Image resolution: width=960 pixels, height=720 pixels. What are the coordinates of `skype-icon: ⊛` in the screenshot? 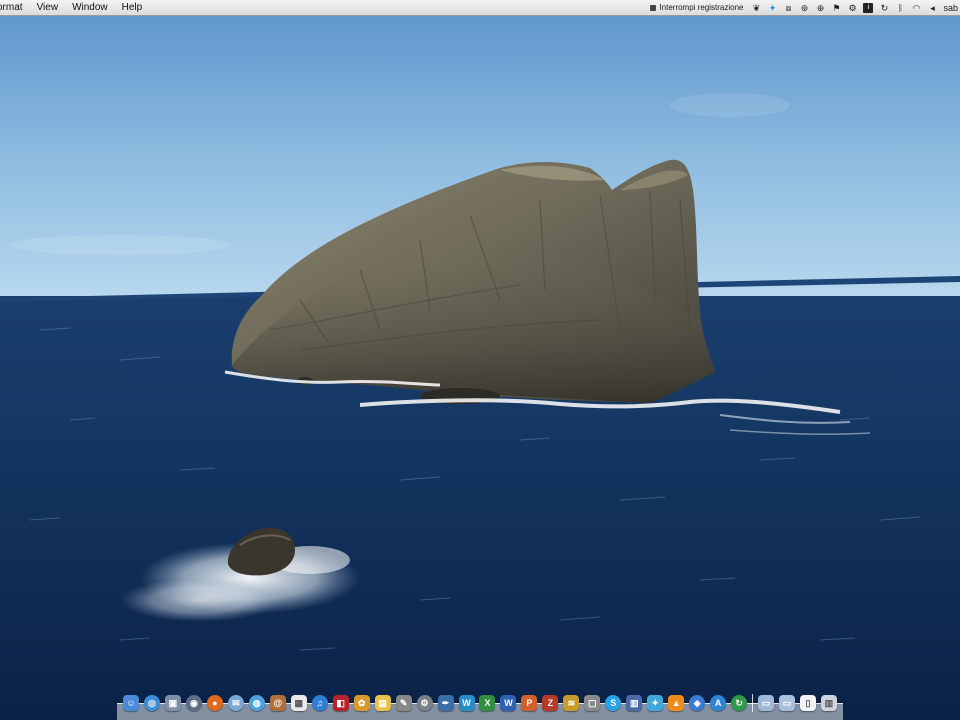 It's located at (804, 8).